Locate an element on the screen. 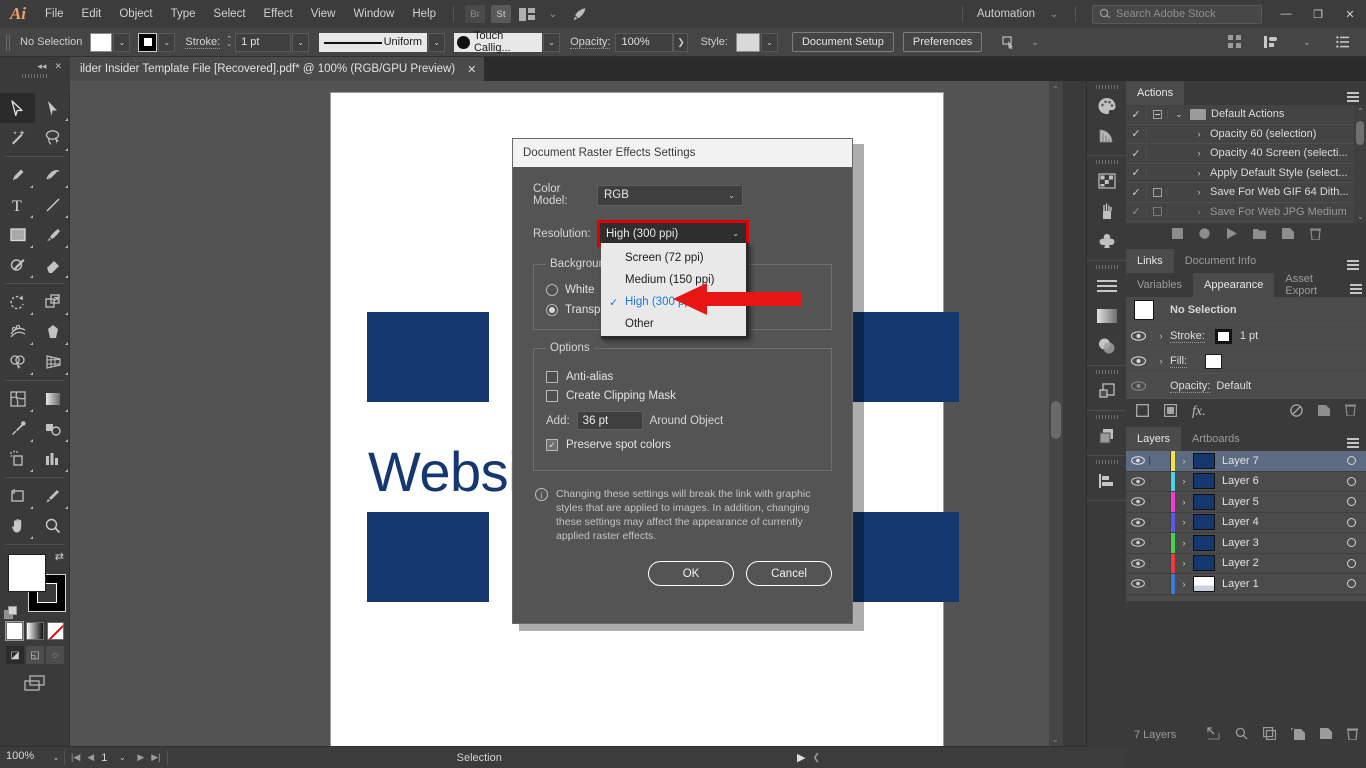 This screenshot has height=768, width=1366. magic-wand-tool is located at coordinates (17, 138).